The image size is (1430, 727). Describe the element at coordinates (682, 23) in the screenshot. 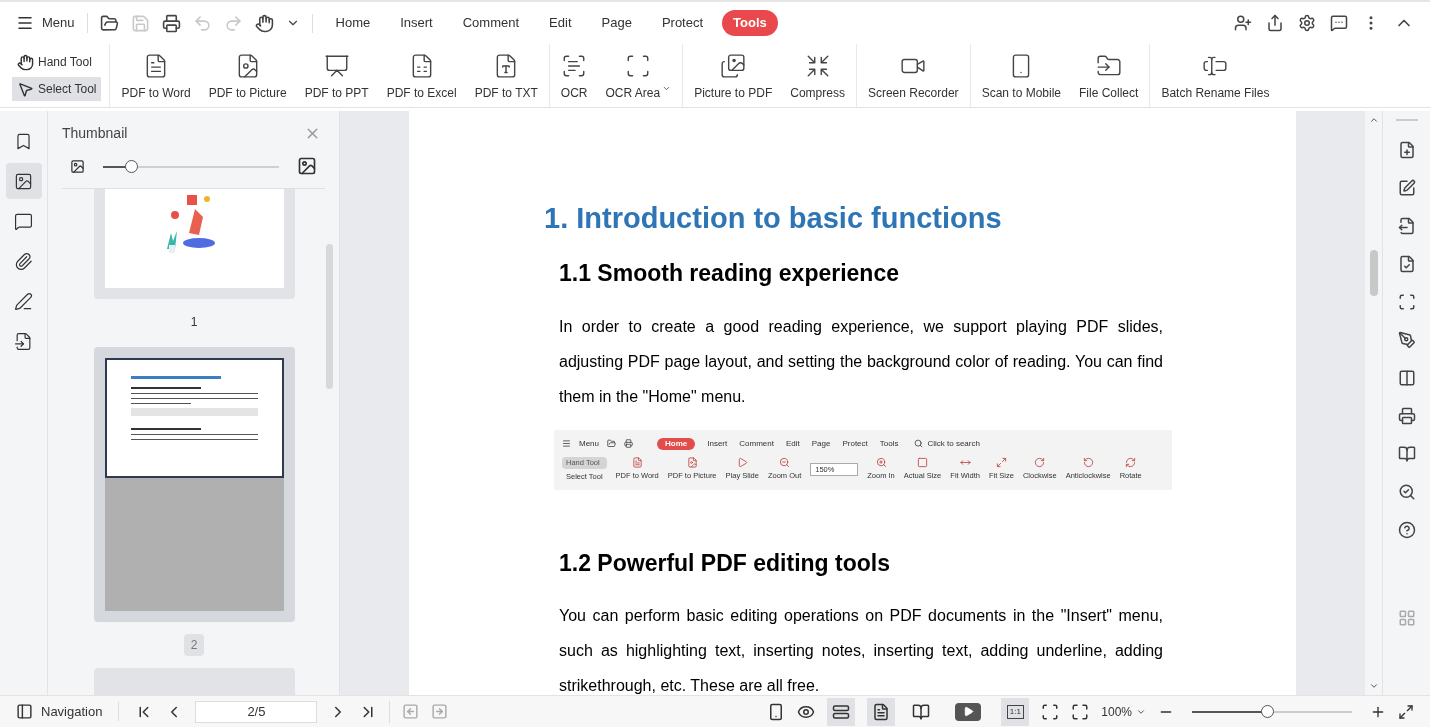

I see `menu-tab: Protect` at that location.